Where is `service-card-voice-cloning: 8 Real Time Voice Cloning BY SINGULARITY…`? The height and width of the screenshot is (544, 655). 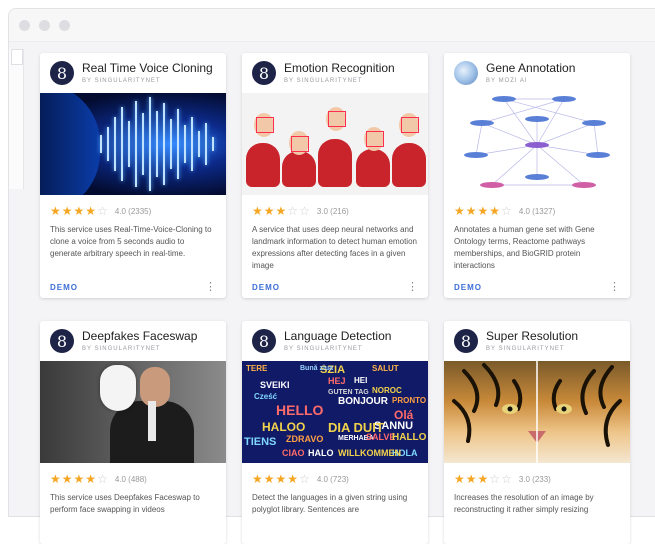
service-card-voice-cloning: 8 Real Time Voice Cloning BY SINGULARITY… is located at coordinates (133, 175).